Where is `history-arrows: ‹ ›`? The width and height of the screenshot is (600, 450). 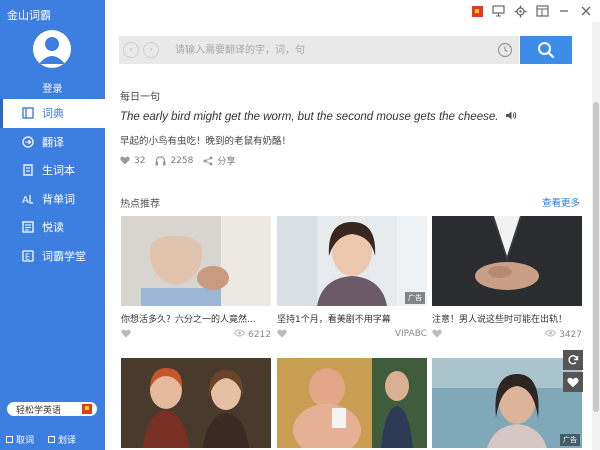
history-arrows: ‹ › is located at coordinates (141, 50).